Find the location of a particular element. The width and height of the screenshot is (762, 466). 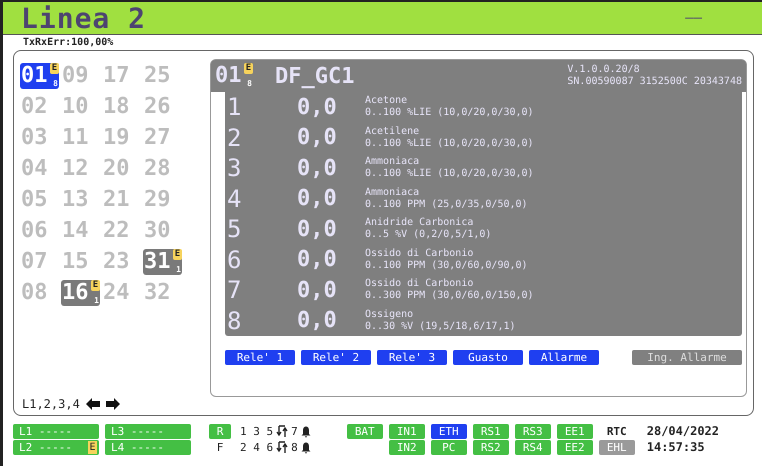

sensor-index: 6 is located at coordinates (234, 260).